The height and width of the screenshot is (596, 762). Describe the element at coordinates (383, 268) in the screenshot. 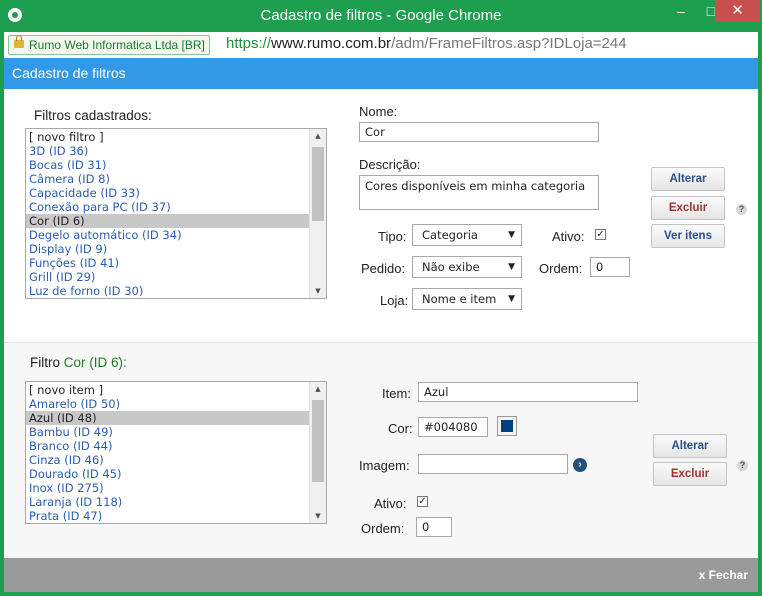

I see `pedido-label: Pedido:` at that location.